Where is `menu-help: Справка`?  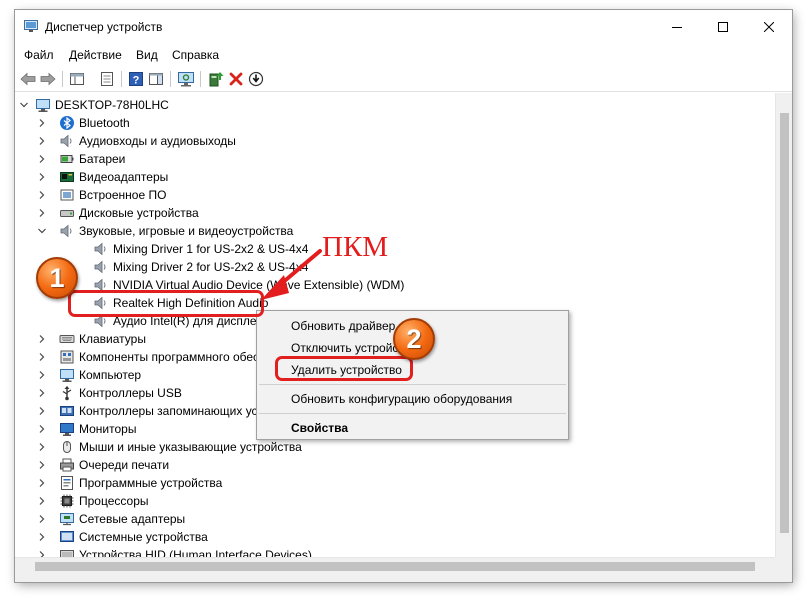 menu-help: Справка is located at coordinates (195, 55).